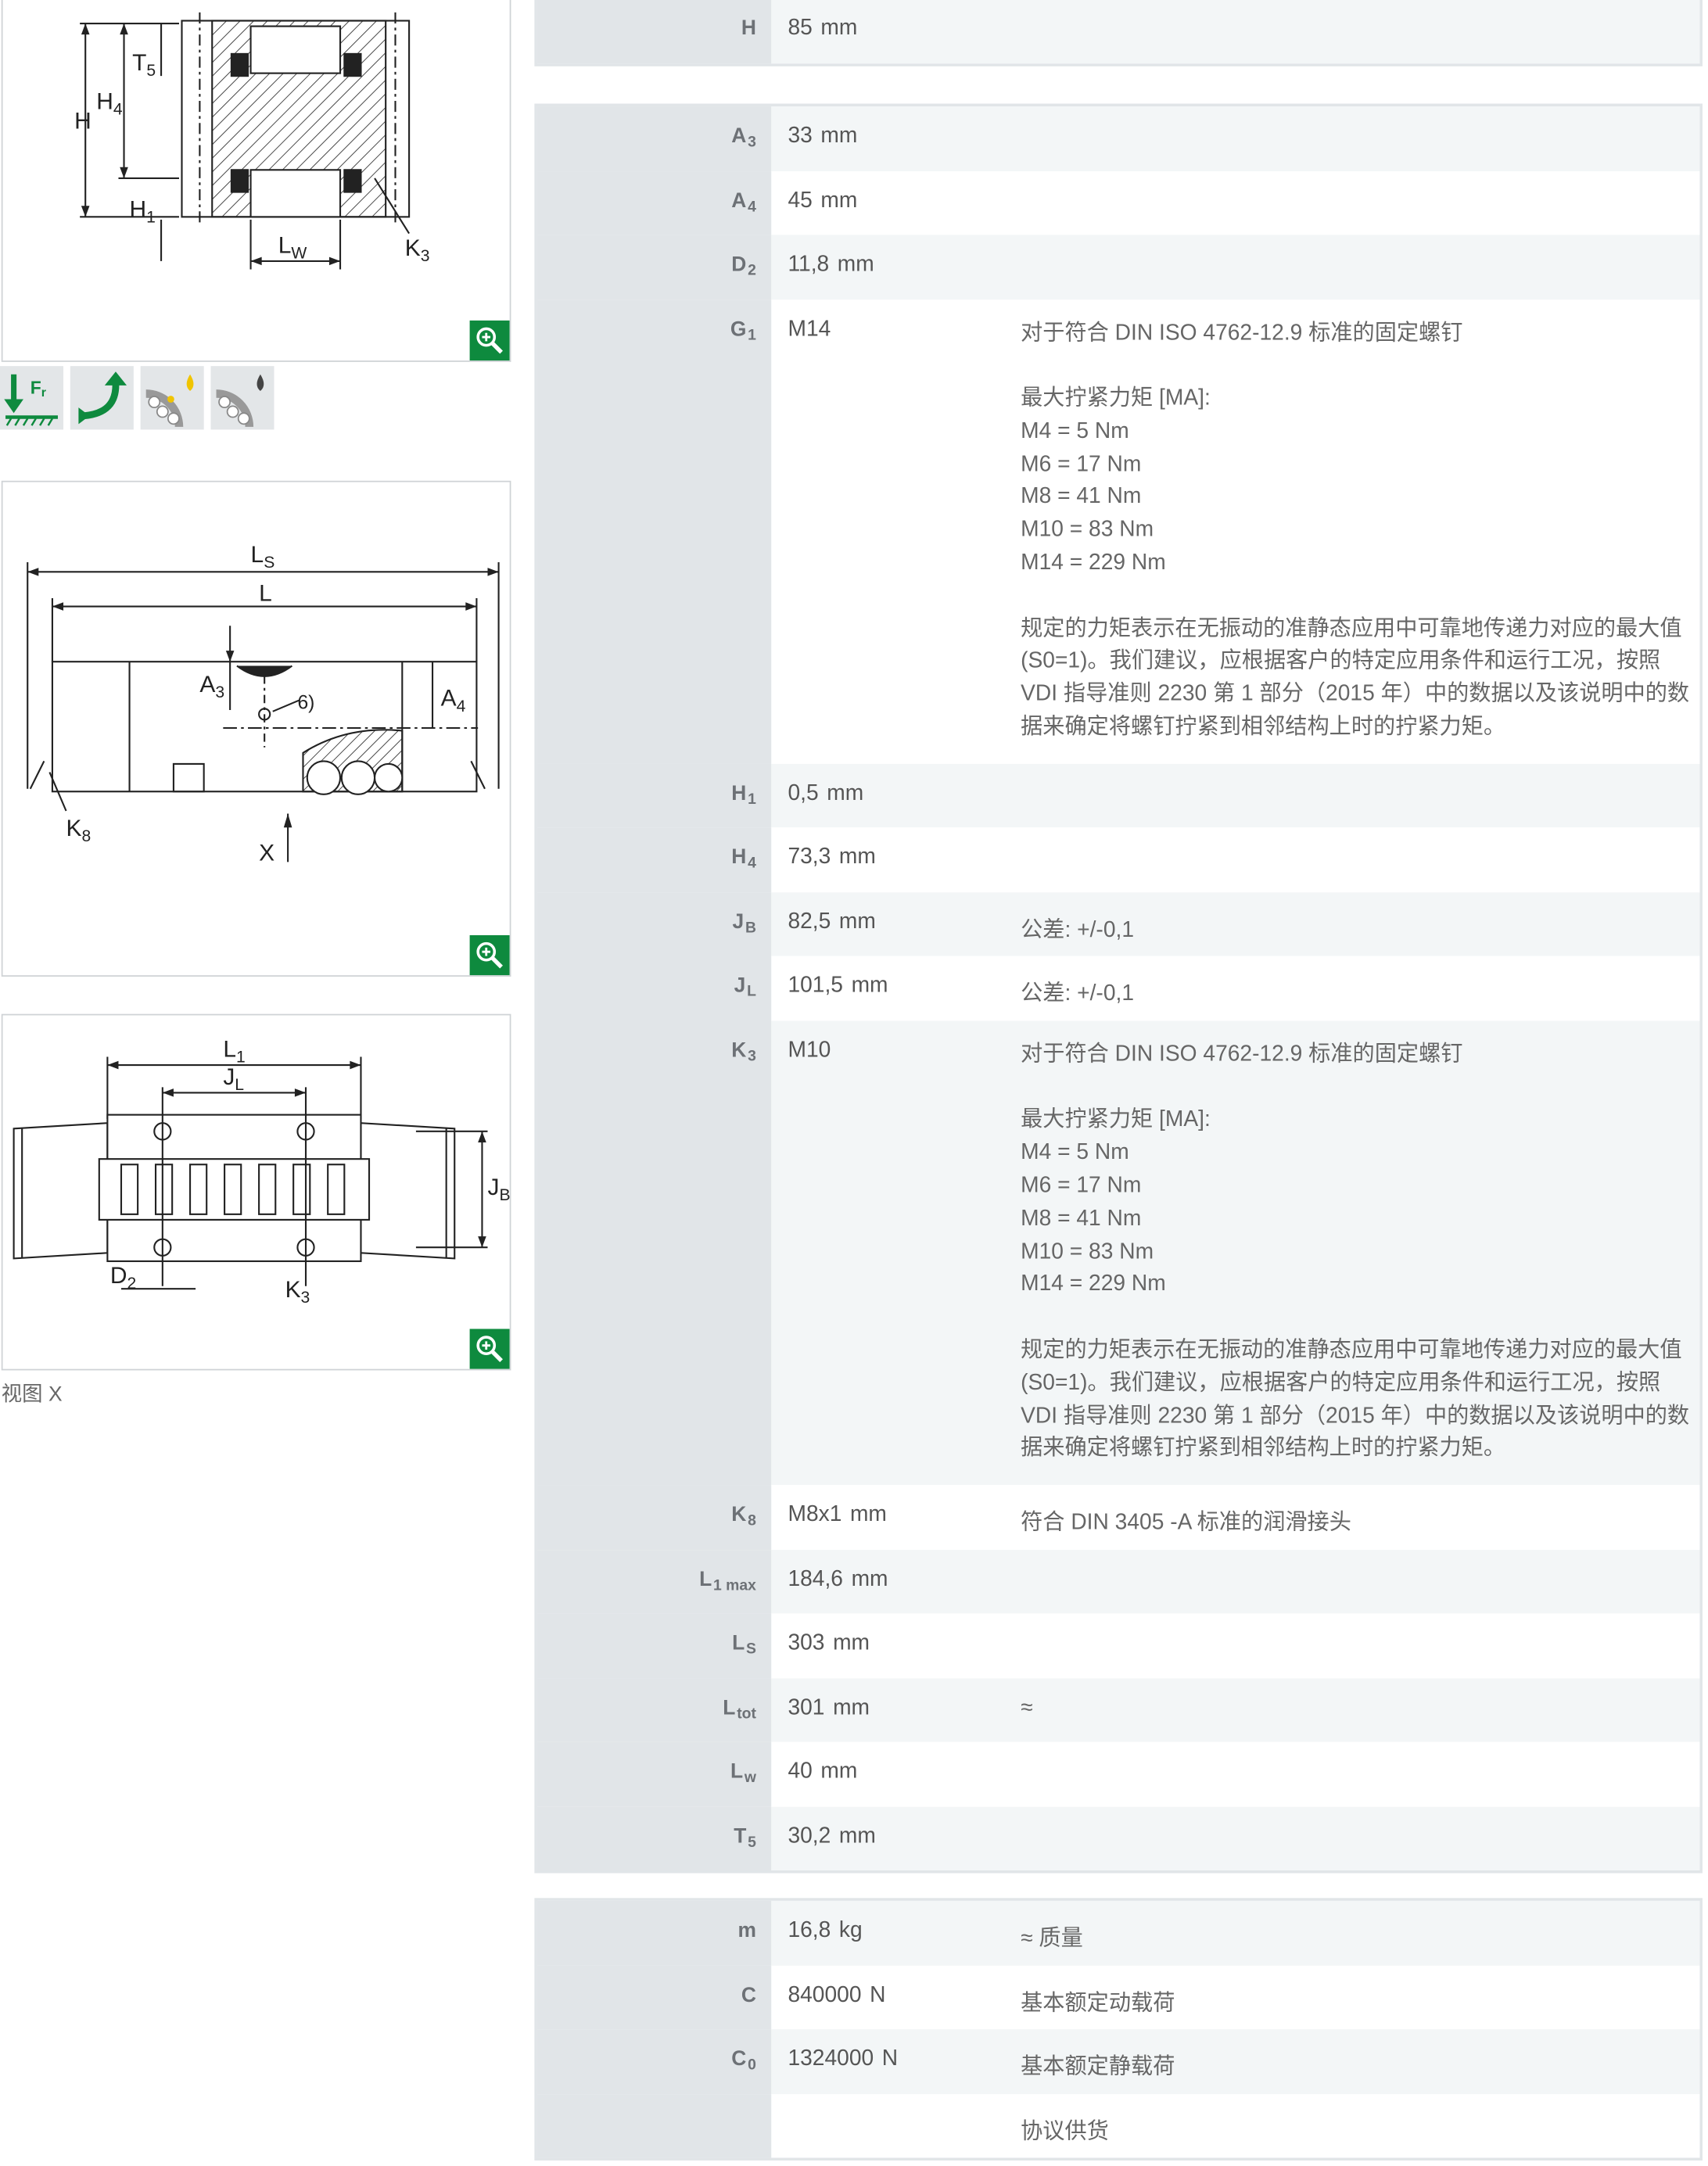 This screenshot has height=2166, width=1708. I want to click on value-number: 101,5, so click(815, 986).